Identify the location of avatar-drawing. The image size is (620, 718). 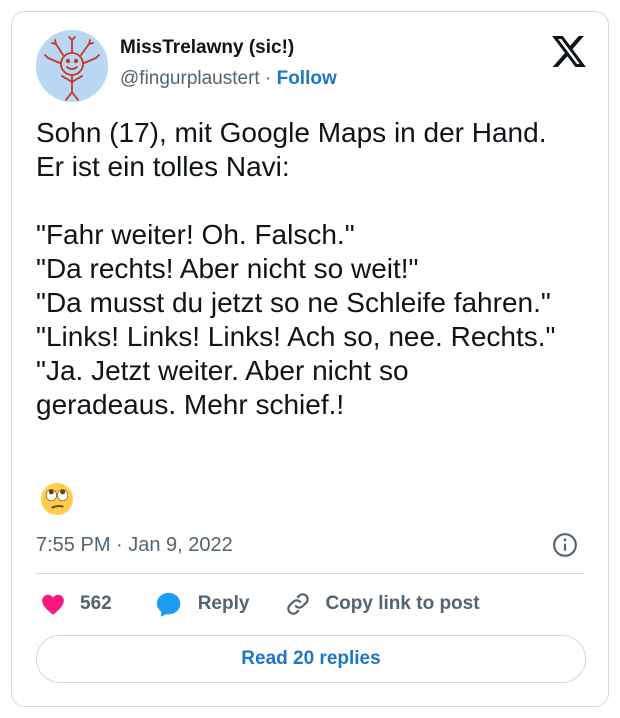
(72, 66).